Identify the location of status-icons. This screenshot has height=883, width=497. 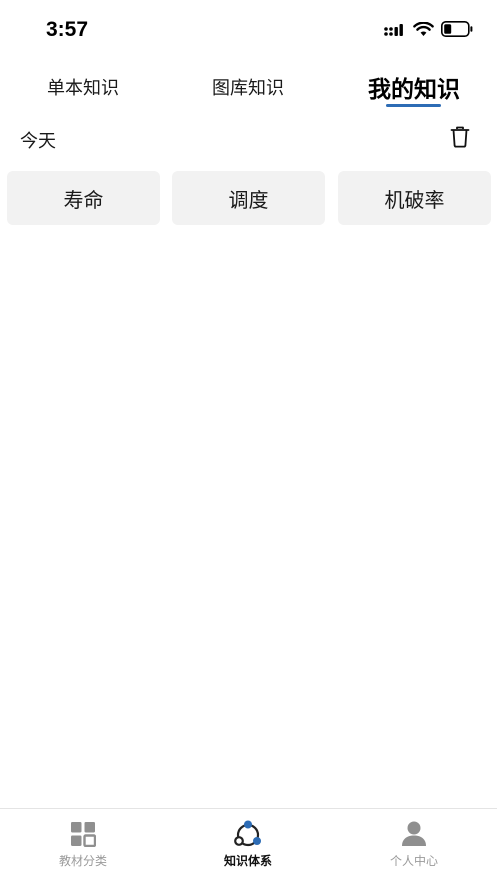
(428, 31).